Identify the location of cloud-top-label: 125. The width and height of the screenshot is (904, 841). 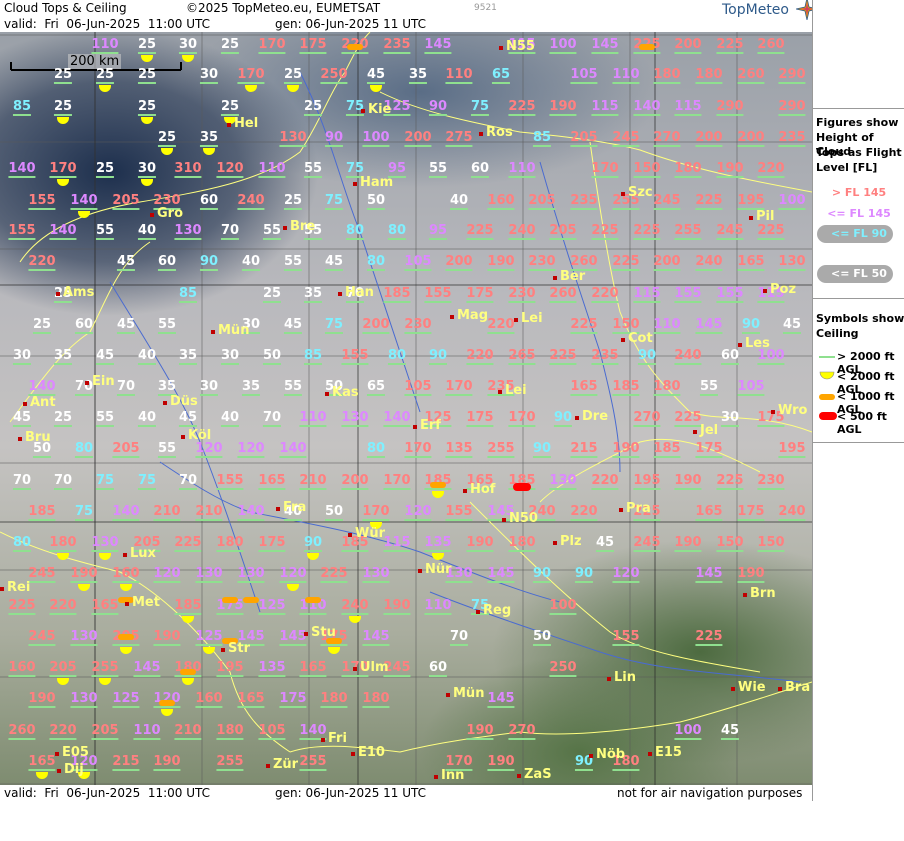
(126, 699).